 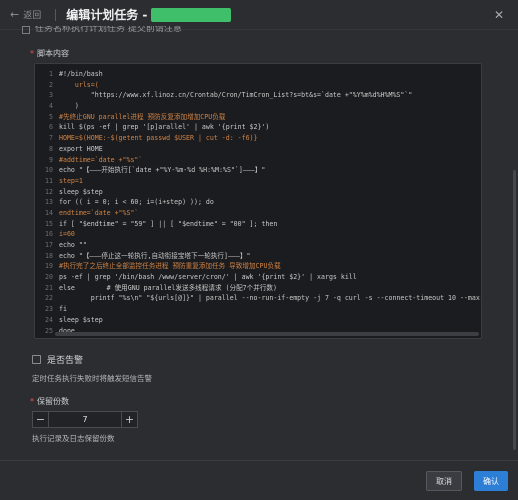 I want to click on code-line: 4 ), so click(x=258, y=106).